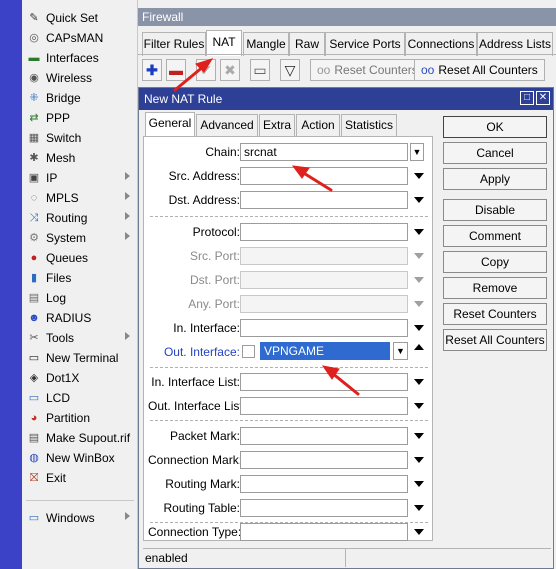 This screenshot has width=556, height=569. I want to click on sidebar-item-capsman: ◎ CAPsMAN, so click(80, 38).